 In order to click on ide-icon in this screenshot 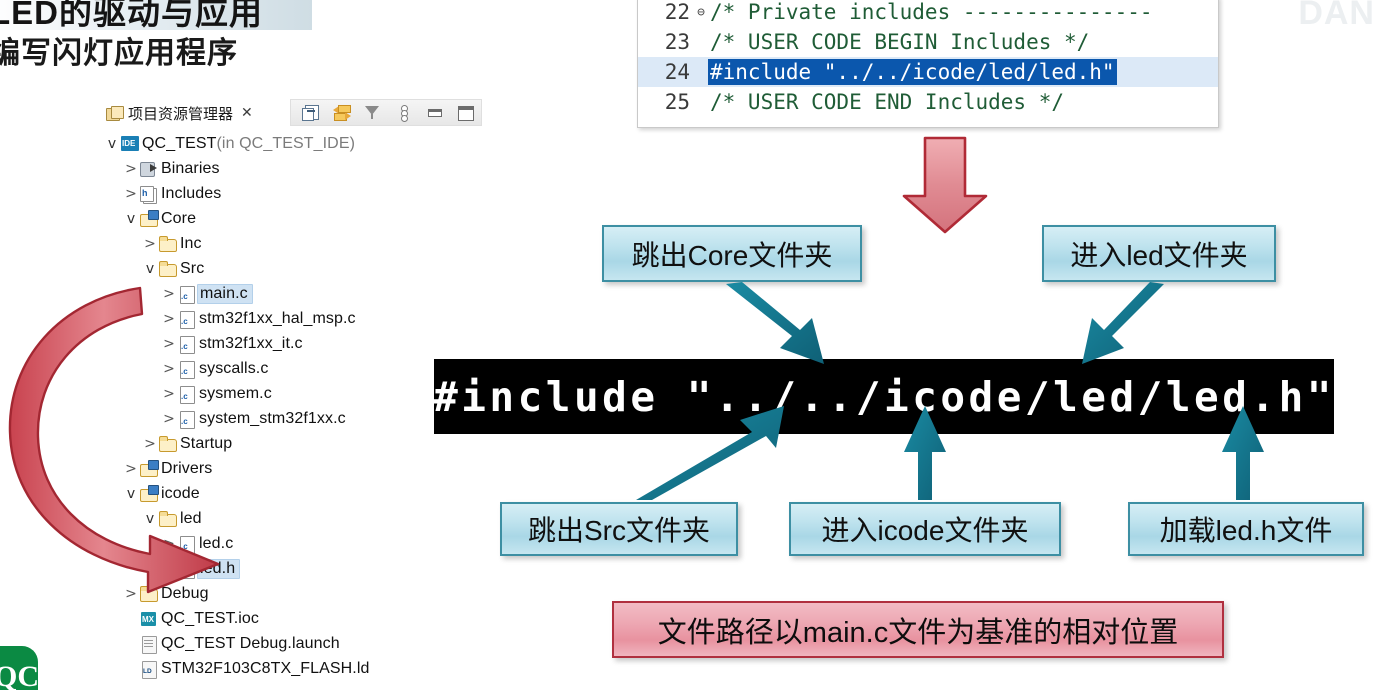, I will do `click(131, 144)`.